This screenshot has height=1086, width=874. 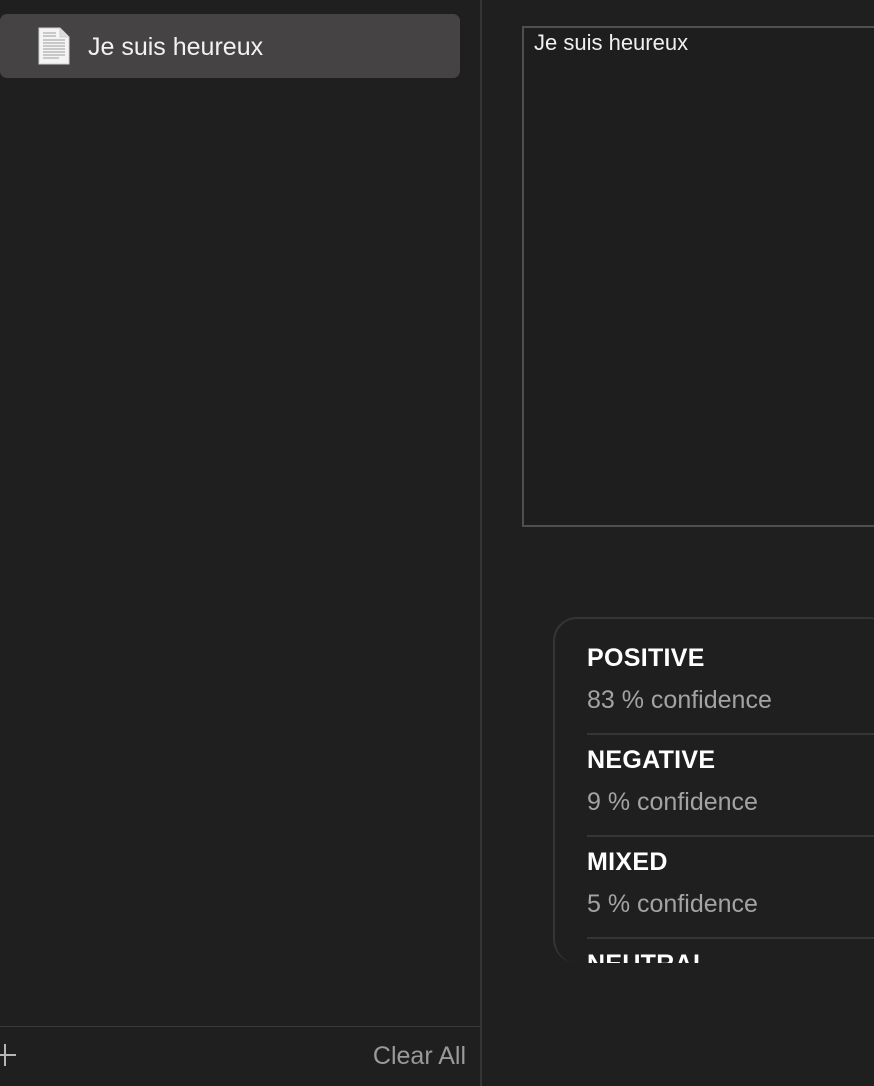 What do you see at coordinates (672, 802) in the screenshot?
I see `result-confidence: 9 % confidence` at bounding box center [672, 802].